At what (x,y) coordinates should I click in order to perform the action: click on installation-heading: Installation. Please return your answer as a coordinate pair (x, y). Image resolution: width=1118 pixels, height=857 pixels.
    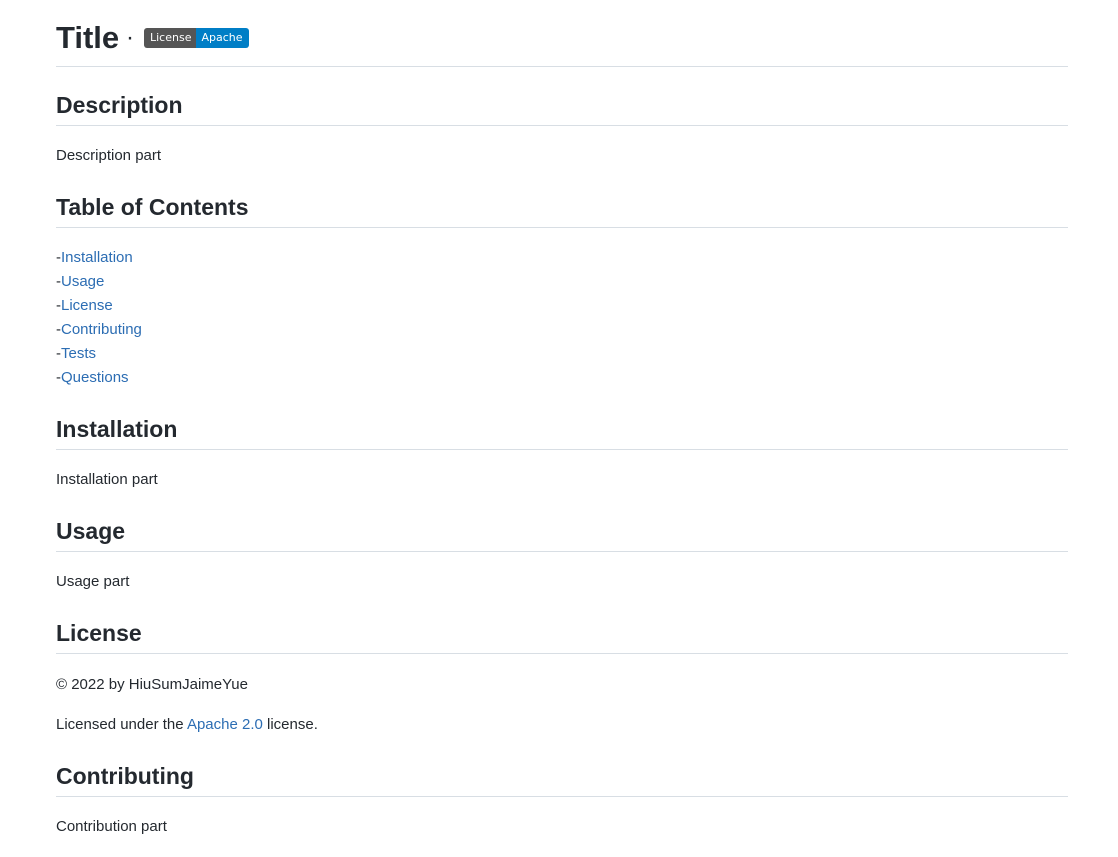
    Looking at the image, I should click on (562, 432).